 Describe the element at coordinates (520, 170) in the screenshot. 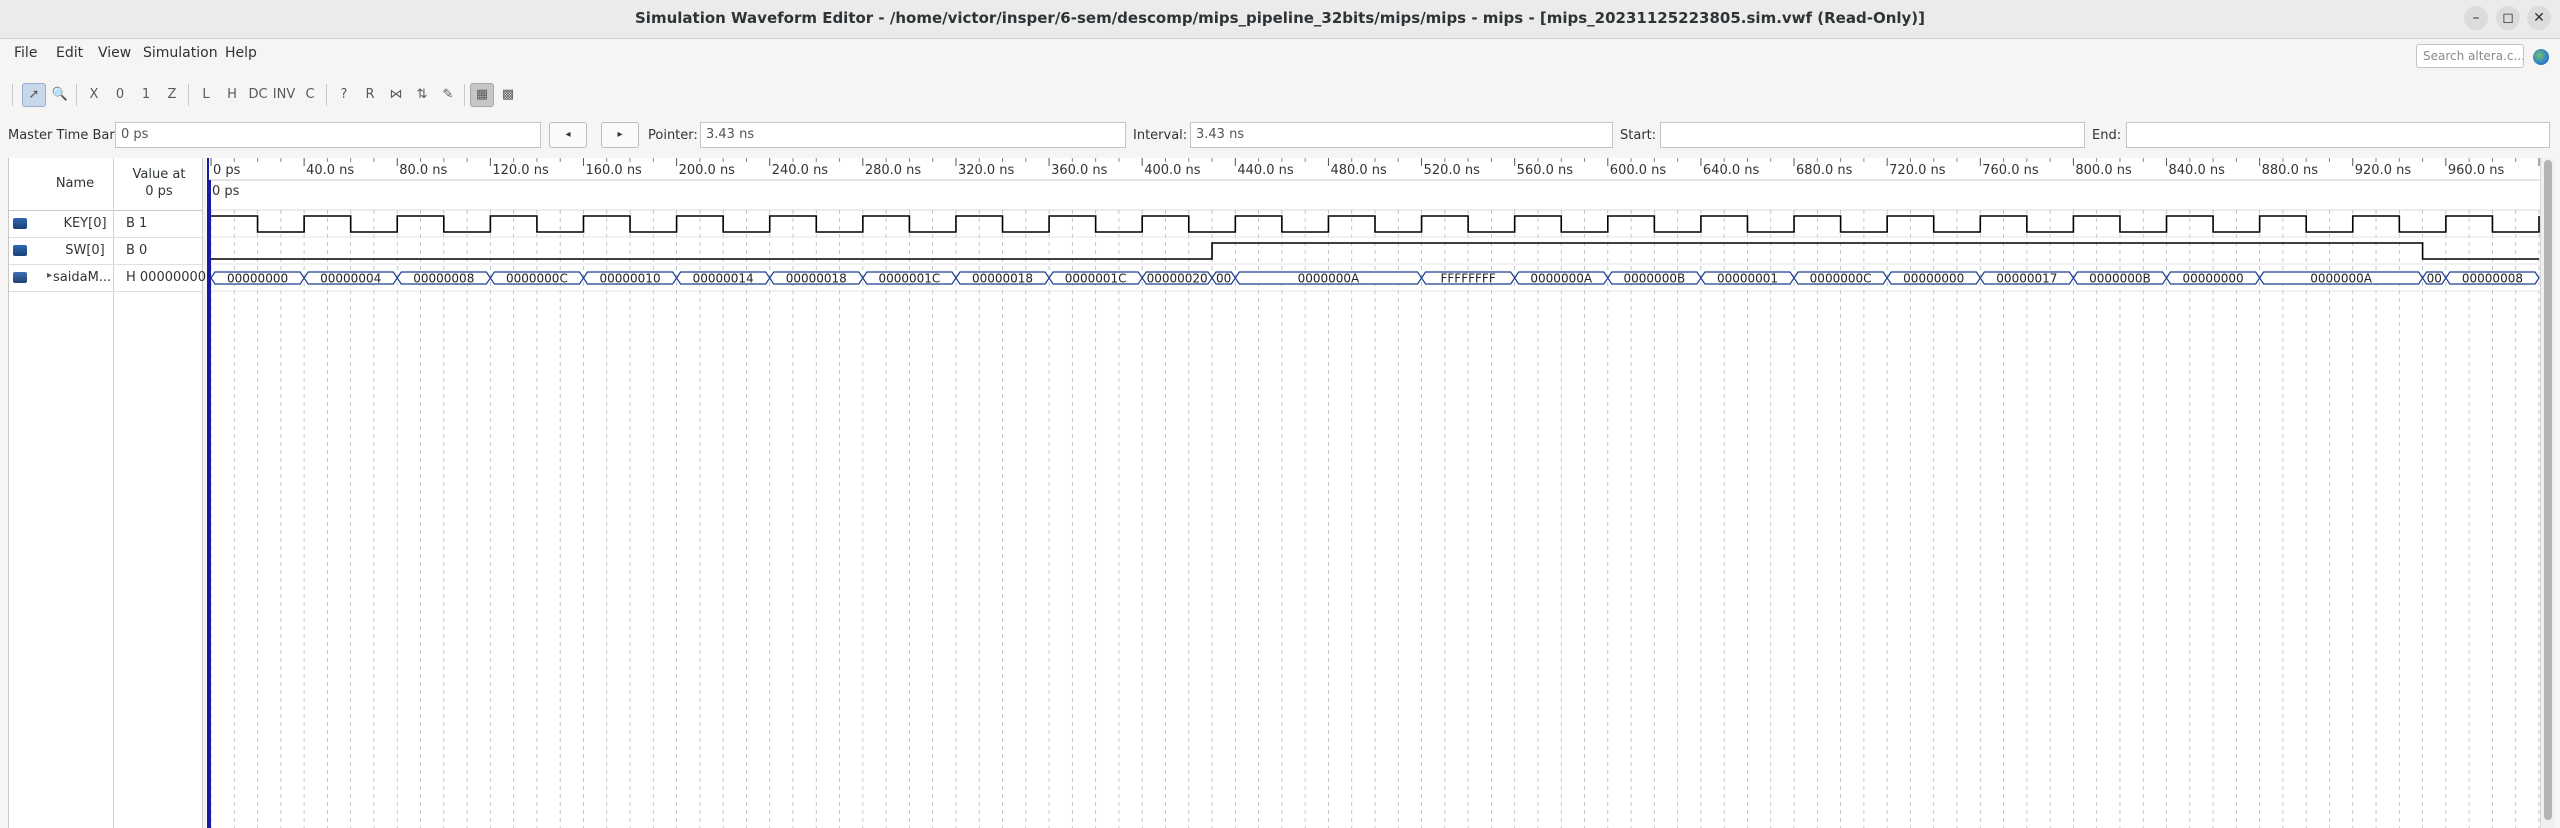

I see `ruler-tick-label: 120.0 ns` at that location.